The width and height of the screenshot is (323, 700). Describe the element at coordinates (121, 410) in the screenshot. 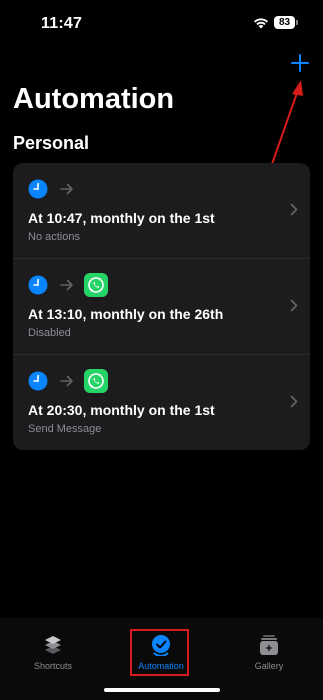

I see `automation-title: At 20:30, monthly on the 1st` at that location.